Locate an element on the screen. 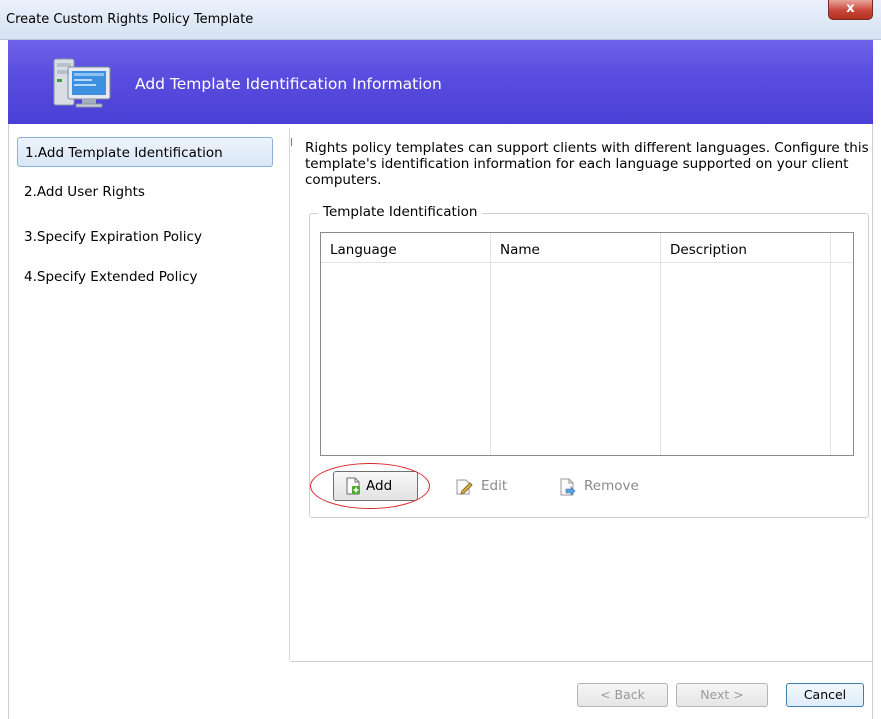 Image resolution: width=881 pixels, height=719 pixels. edit-document-icon is located at coordinates (464, 487).